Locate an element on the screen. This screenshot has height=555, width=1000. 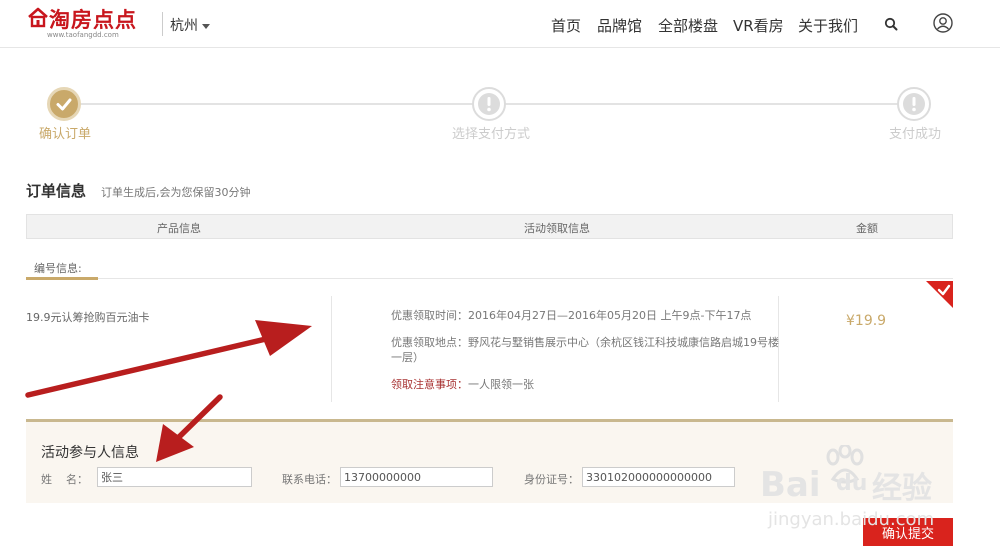
name-label: 姓 名： is located at coordinates (64, 479).